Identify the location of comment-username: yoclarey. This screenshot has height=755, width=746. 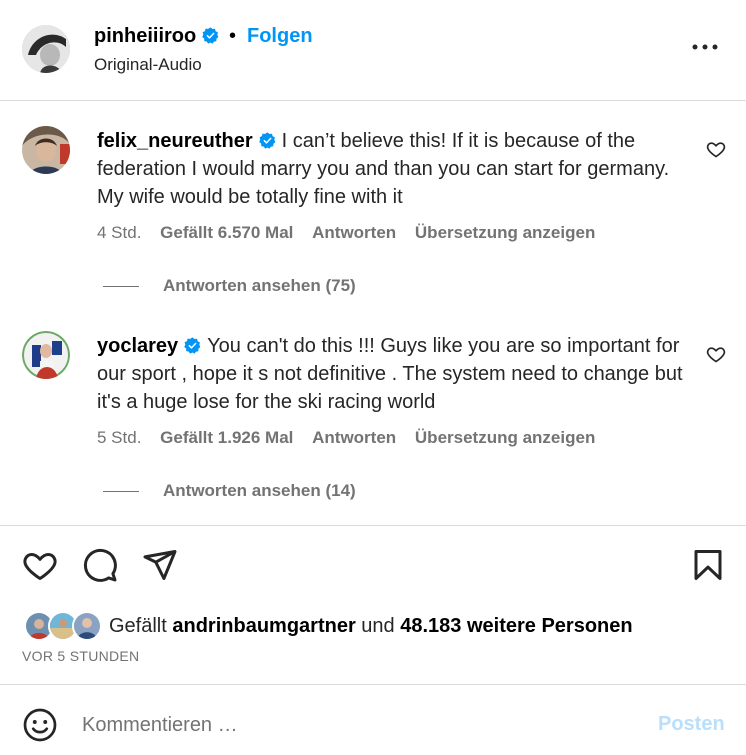
(137, 346).